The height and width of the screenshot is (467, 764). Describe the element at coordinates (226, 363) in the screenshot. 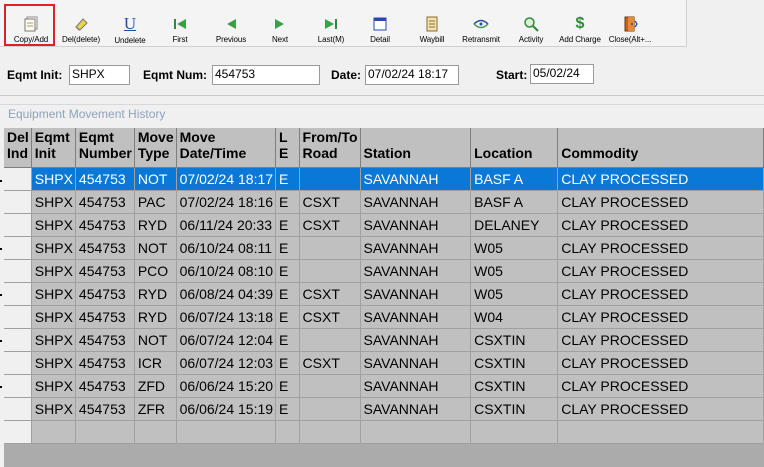

I see `table-cell: 06/07/24 12:03` at that location.